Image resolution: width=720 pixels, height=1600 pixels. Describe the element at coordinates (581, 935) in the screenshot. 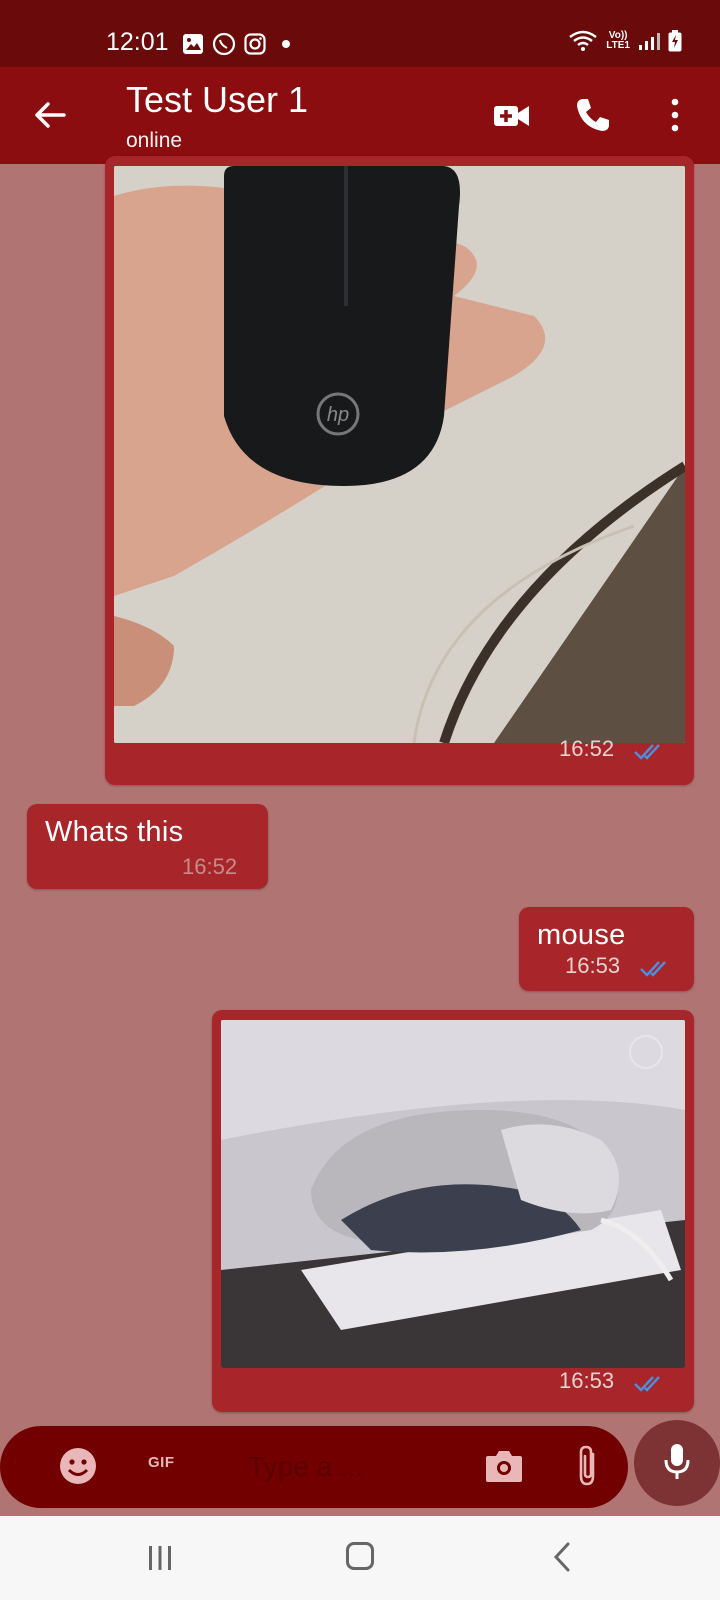

I see `message-text: mouse` at that location.